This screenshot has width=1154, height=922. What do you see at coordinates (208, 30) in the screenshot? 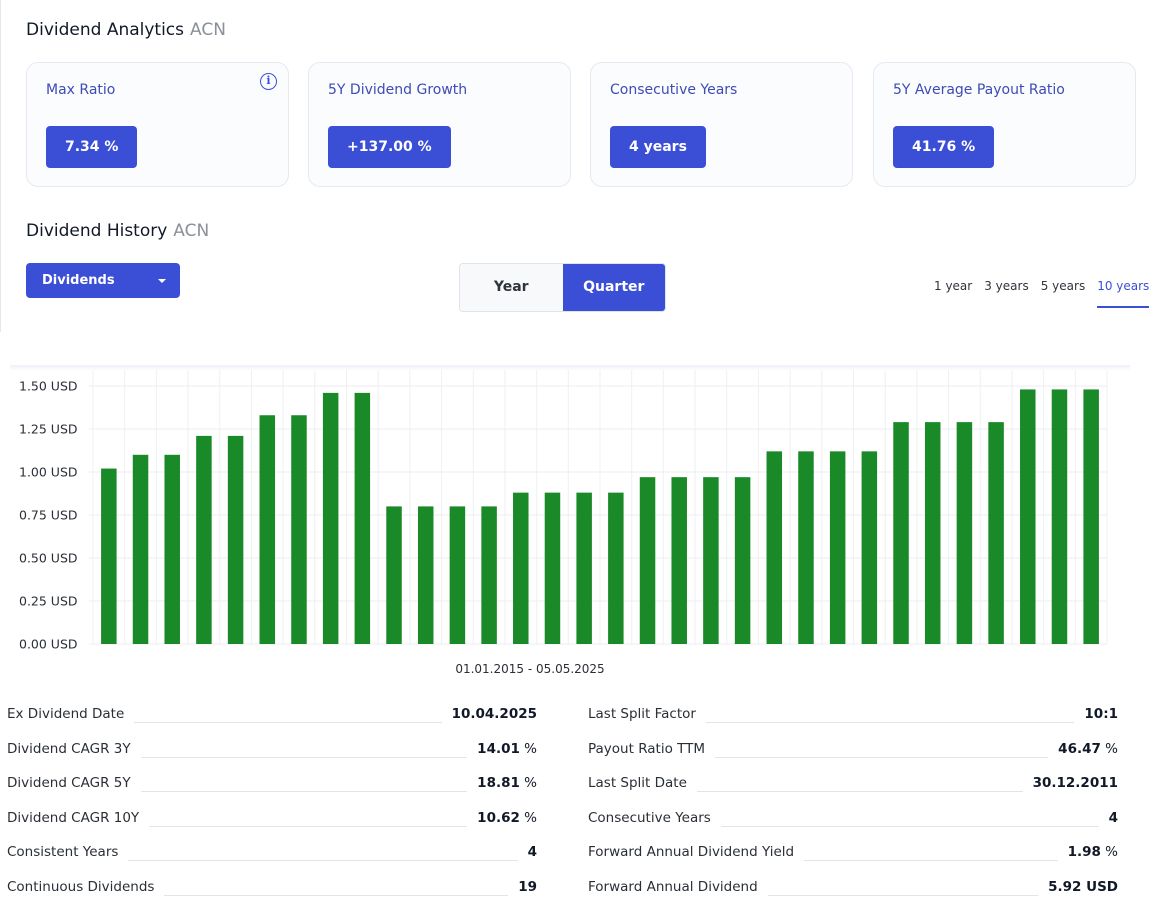
I see `analytics-ticker: ACN` at bounding box center [208, 30].